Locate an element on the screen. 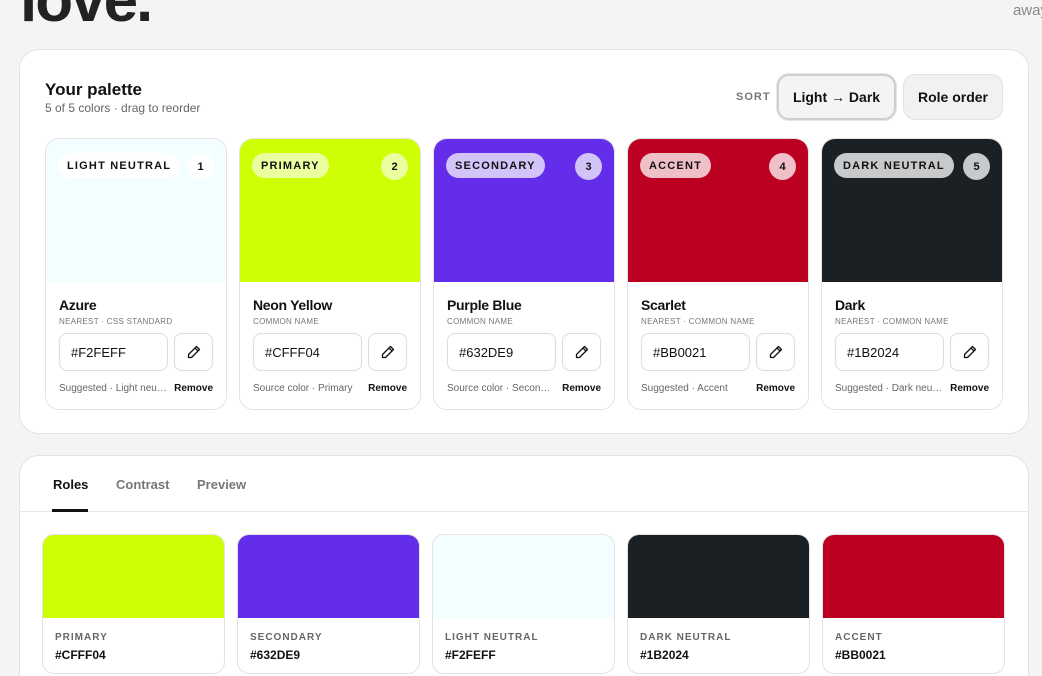 The width and height of the screenshot is (1042, 676). color-name: Scarlet is located at coordinates (663, 305).